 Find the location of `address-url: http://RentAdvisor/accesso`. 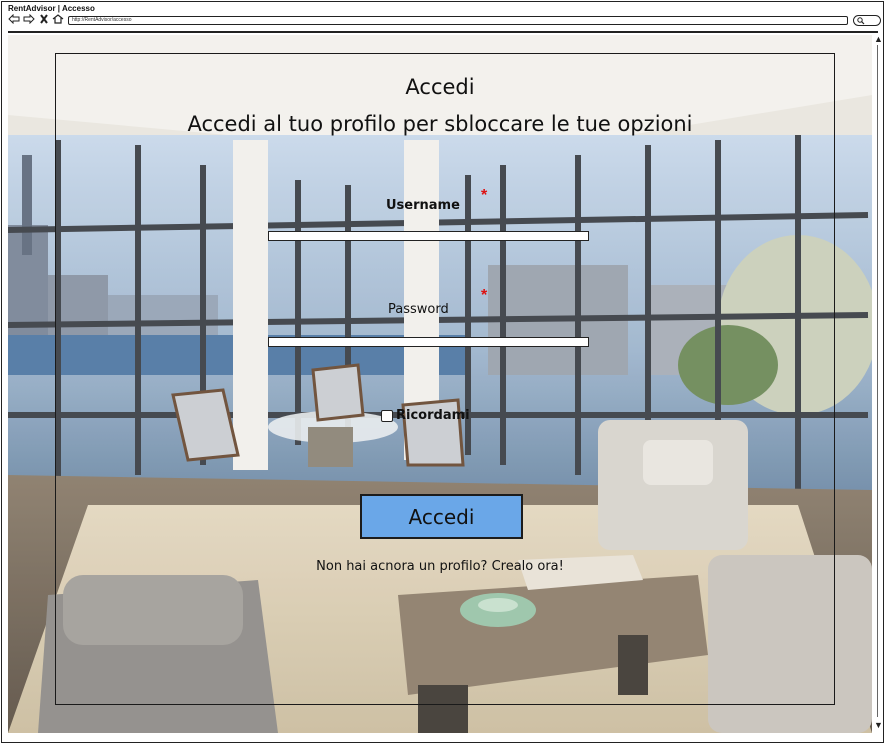

address-url: http://RentAdvisor/accesso is located at coordinates (102, 20).